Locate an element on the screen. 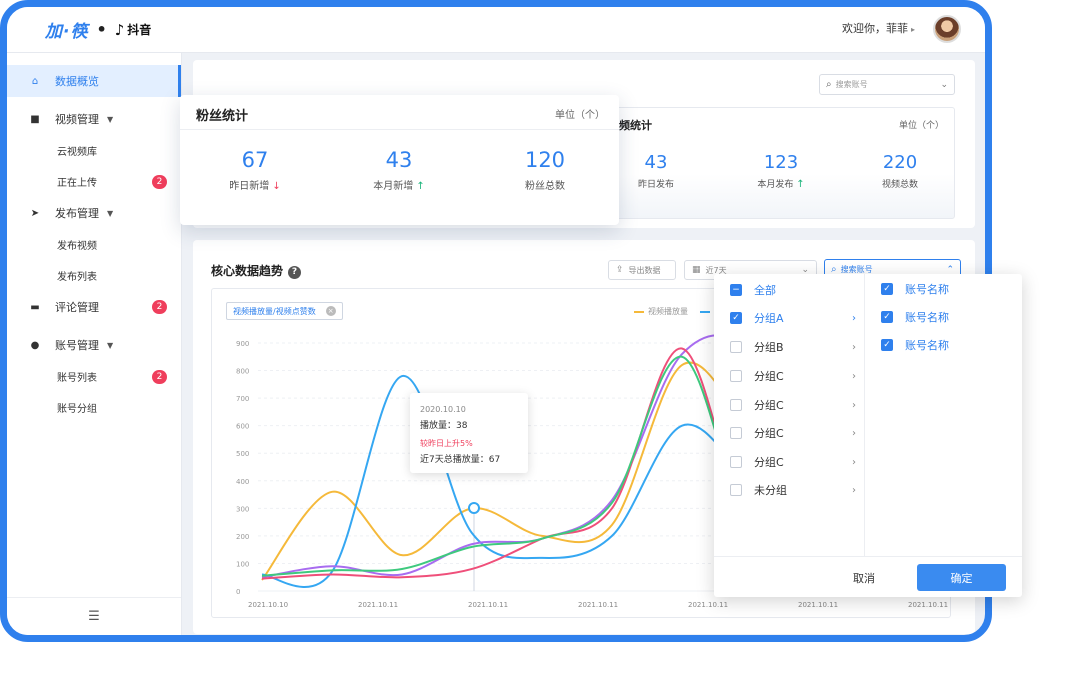  group-all: − 全部 is located at coordinates (793, 290).